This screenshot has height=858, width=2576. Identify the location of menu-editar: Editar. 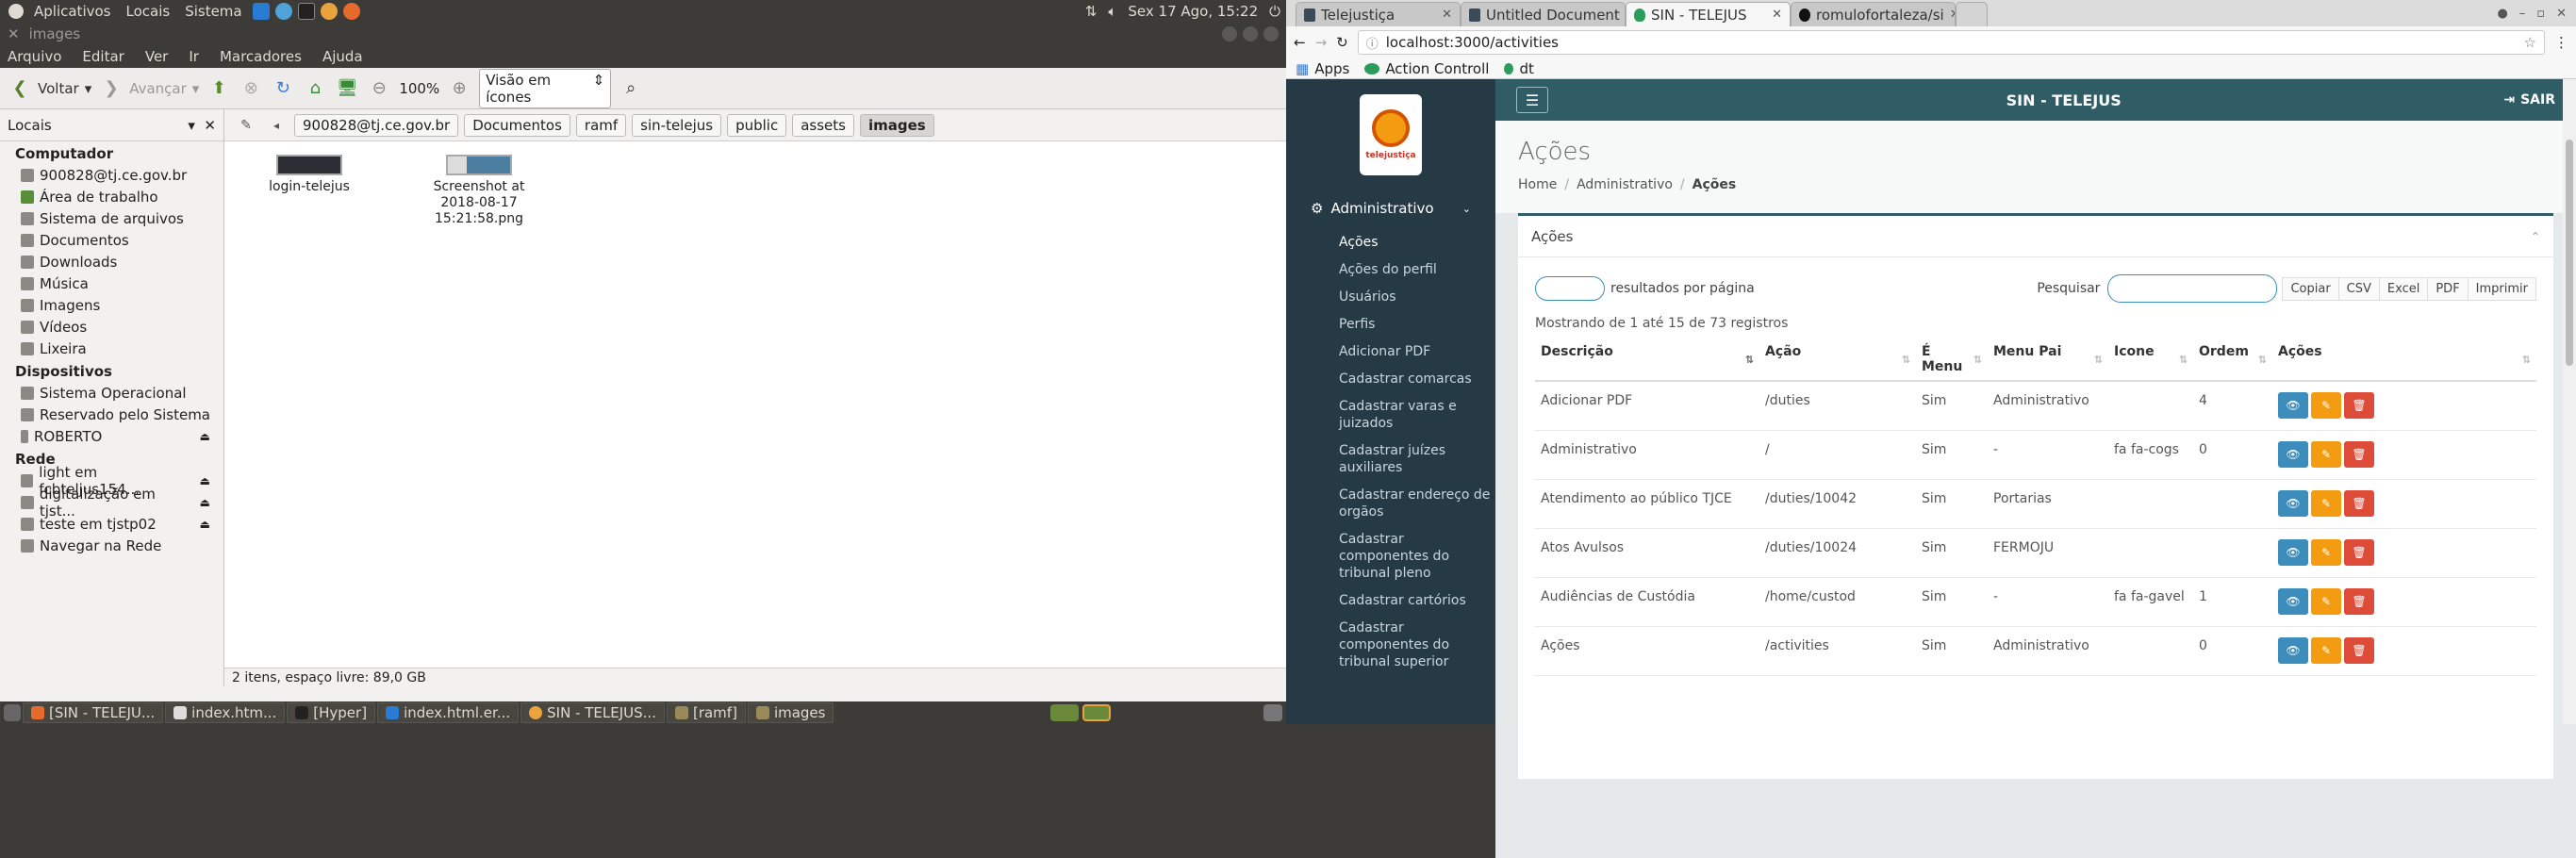
(103, 56).